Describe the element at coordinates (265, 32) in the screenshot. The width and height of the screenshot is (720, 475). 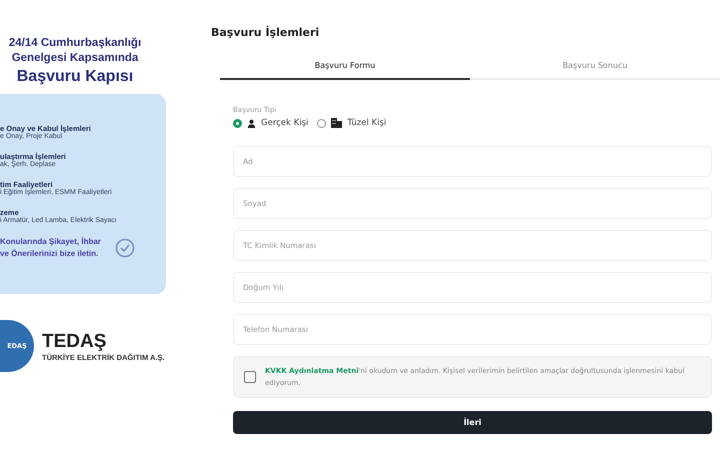
I see `page-title: Başvuru İşlemleri` at that location.